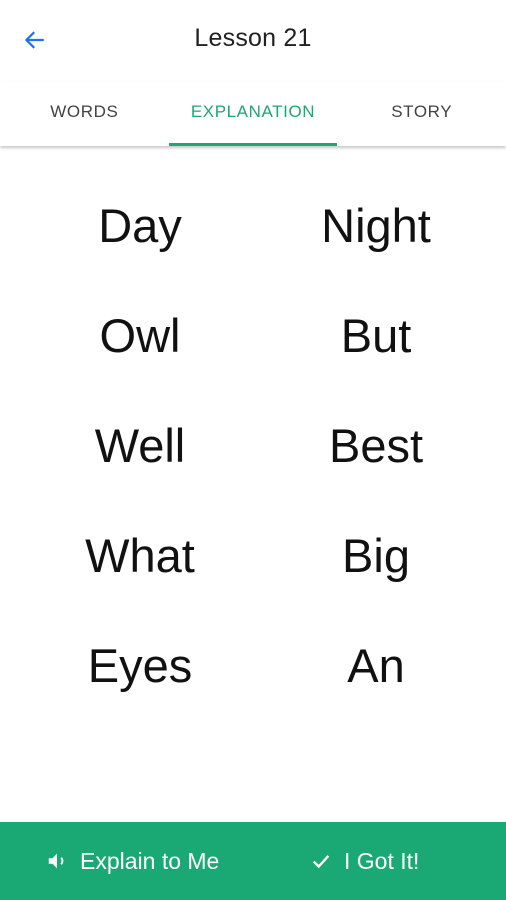 This screenshot has height=900, width=506. What do you see at coordinates (253, 665) in the screenshot?
I see `word-row: Eyes An` at bounding box center [253, 665].